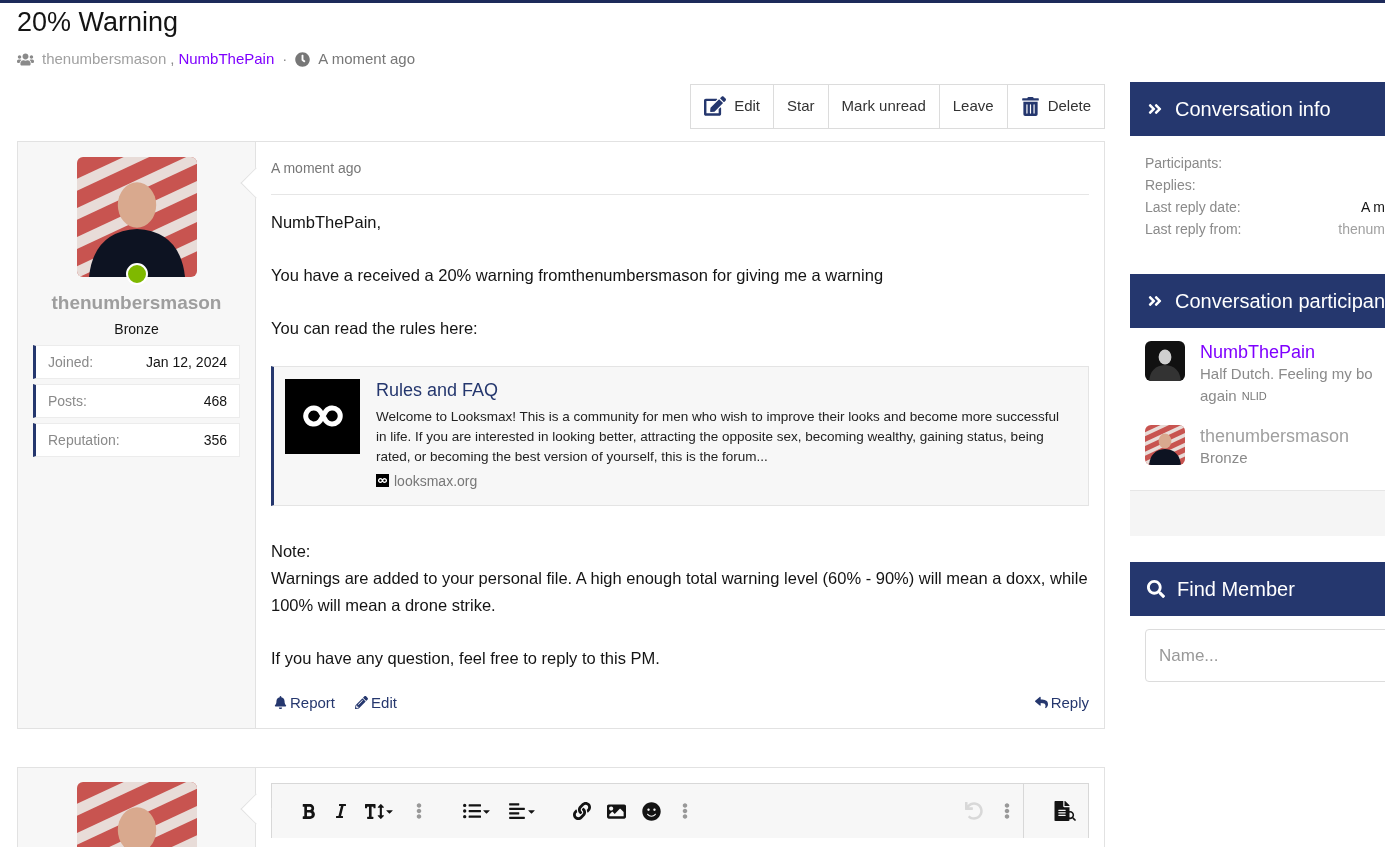 Image resolution: width=1385 pixels, height=847 pixels. Describe the element at coordinates (680, 591) in the screenshot. I see `message-text: Warnings are added to your personal file. A high enough total warning level (60% - 90%) will mean a doxx, while 100% will mean a drone strike.` at that location.